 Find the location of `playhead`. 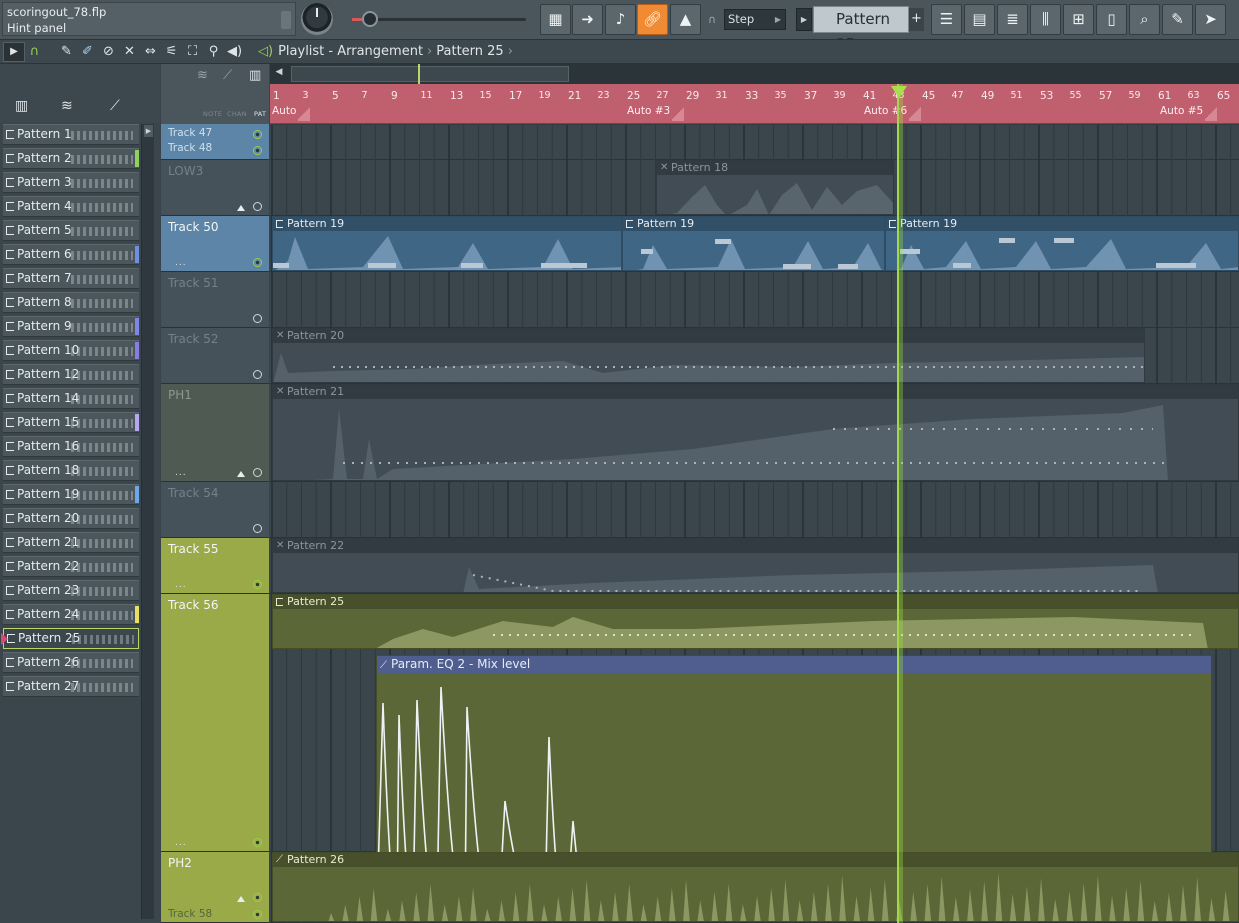

playhead is located at coordinates (900, 503).